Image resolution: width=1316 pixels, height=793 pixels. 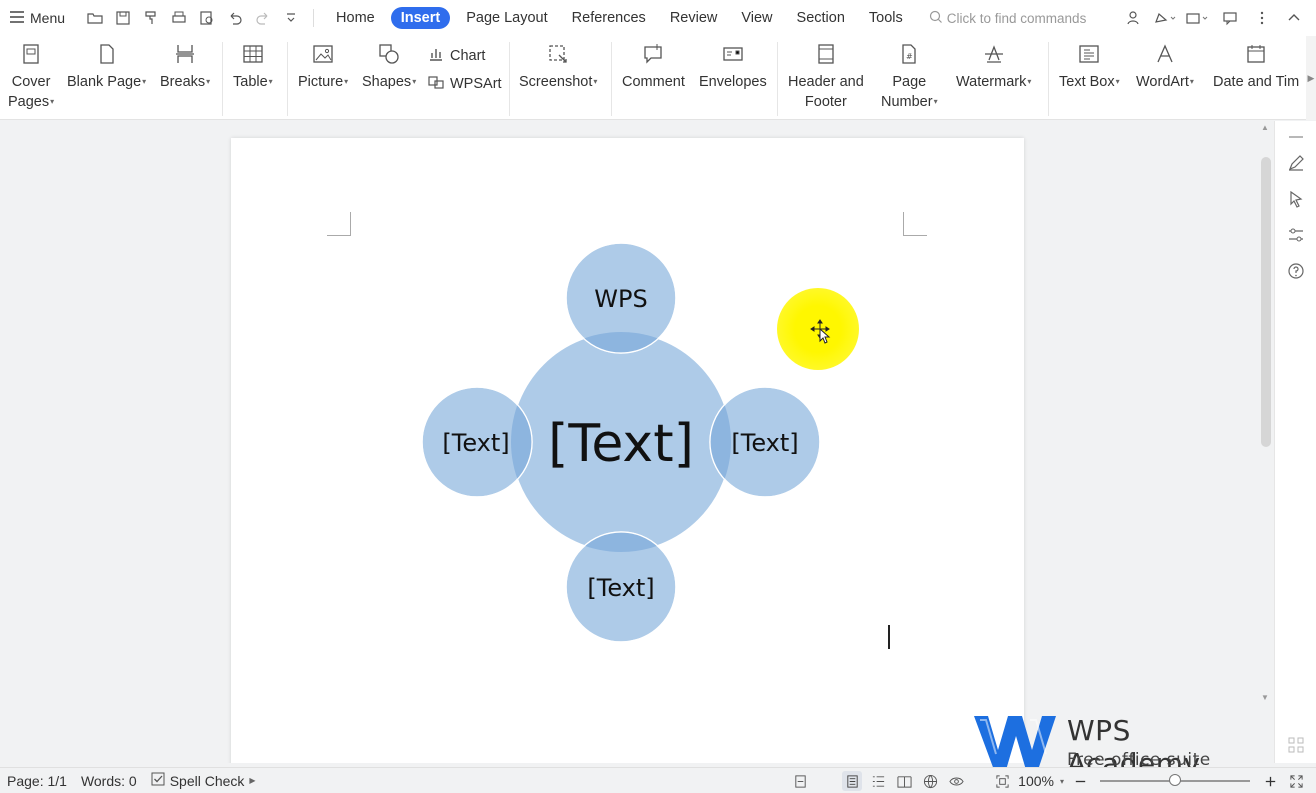 What do you see at coordinates (506, 18) in the screenshot?
I see `tab-page-layout: Page Layout` at bounding box center [506, 18].